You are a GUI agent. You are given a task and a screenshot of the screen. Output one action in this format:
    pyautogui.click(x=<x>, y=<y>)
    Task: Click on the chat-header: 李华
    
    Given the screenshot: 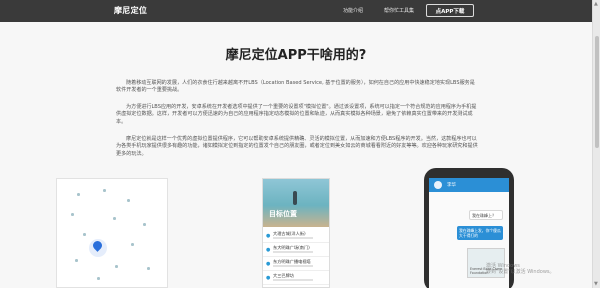 What is the action you would take?
    pyautogui.click(x=469, y=185)
    